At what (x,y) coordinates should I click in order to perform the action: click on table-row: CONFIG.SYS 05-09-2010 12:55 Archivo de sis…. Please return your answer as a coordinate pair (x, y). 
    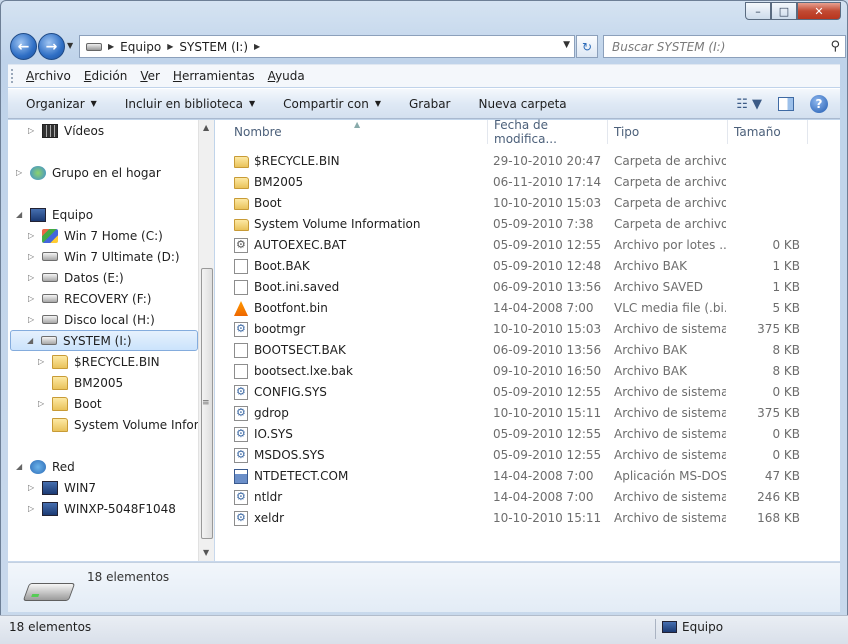
    Looking at the image, I should click on (527, 392).